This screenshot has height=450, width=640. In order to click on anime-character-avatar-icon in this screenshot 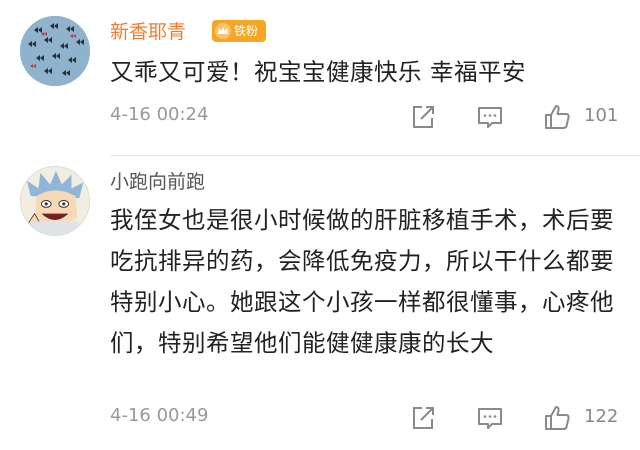, I will do `click(55, 201)`.